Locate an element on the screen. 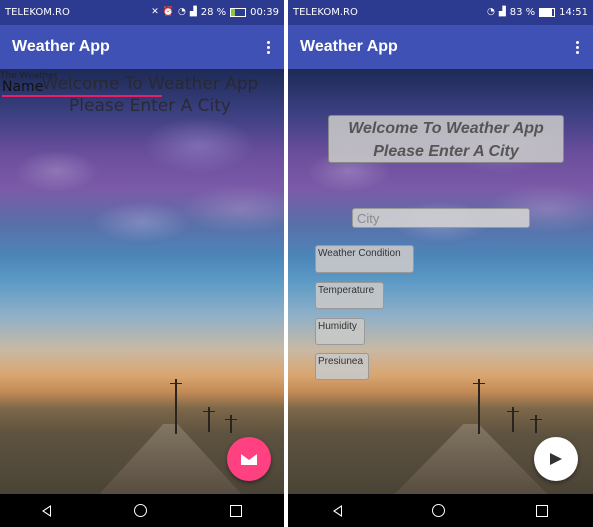 The image size is (593, 527). weather-condition-field: Weather Condition is located at coordinates (364, 259).